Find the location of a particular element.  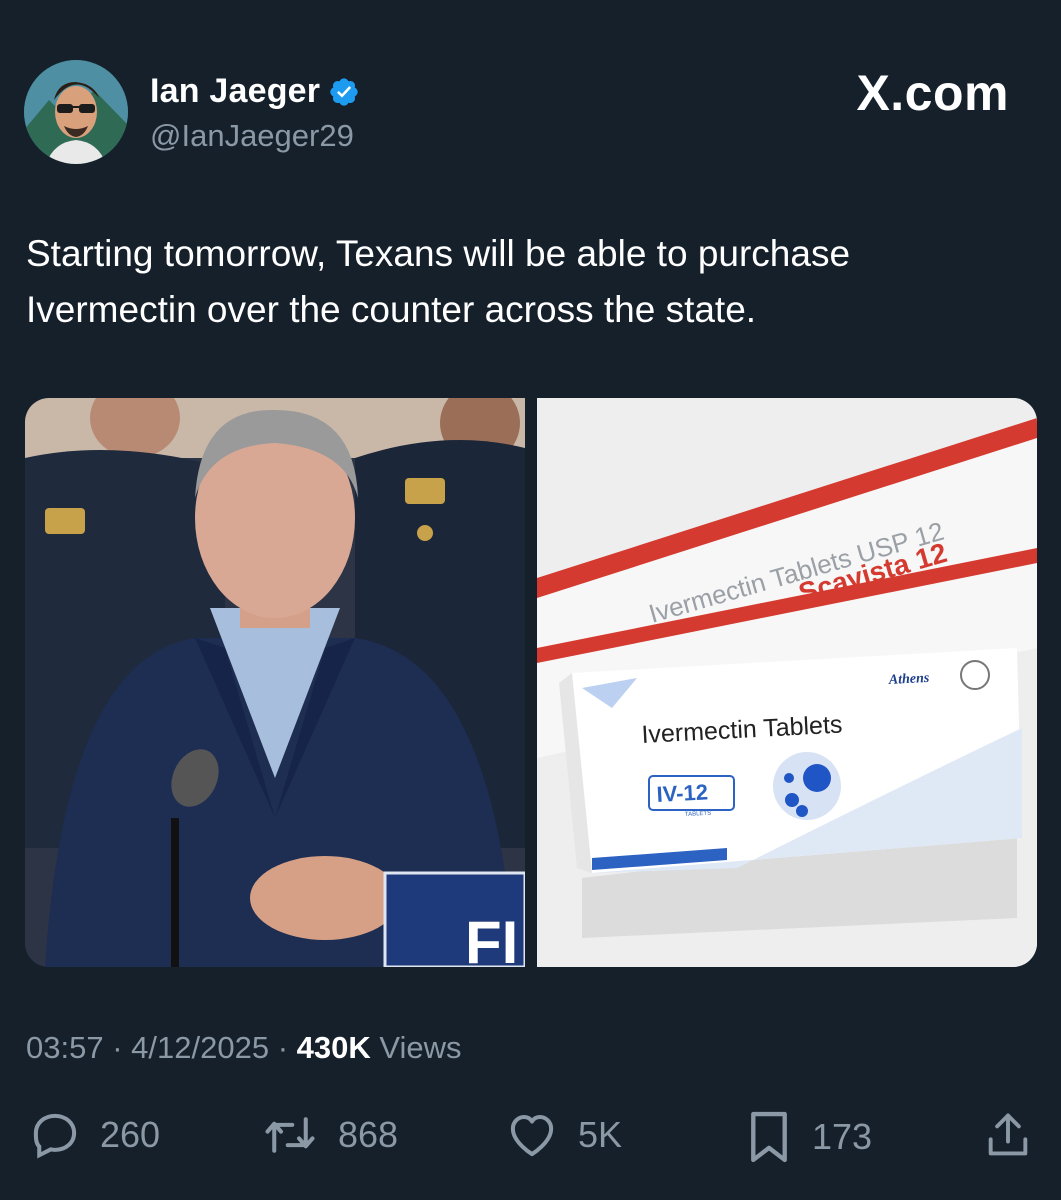

author-name-row: Ian Jaeger is located at coordinates (255, 91).